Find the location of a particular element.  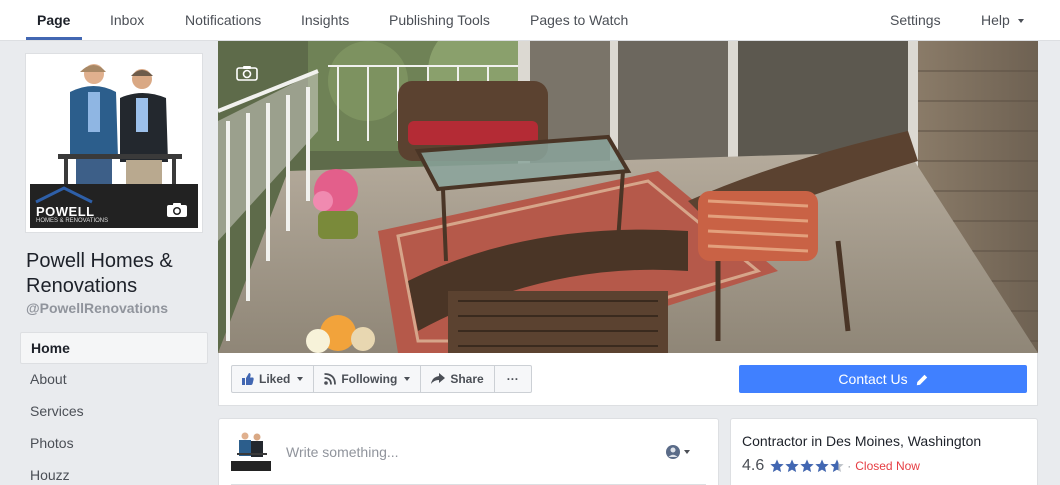

logo-text: POWELL is located at coordinates (65, 211).